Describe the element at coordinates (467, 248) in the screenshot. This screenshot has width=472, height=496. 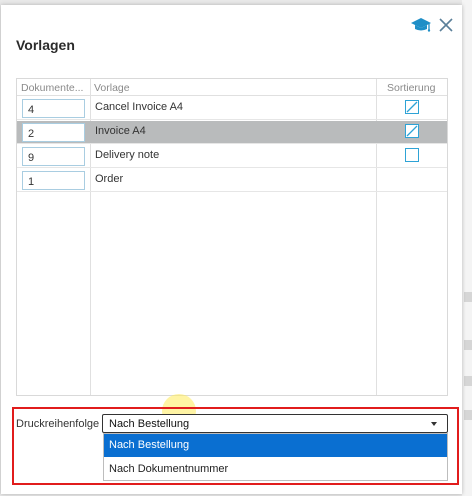
I see `background-app-strip` at that location.